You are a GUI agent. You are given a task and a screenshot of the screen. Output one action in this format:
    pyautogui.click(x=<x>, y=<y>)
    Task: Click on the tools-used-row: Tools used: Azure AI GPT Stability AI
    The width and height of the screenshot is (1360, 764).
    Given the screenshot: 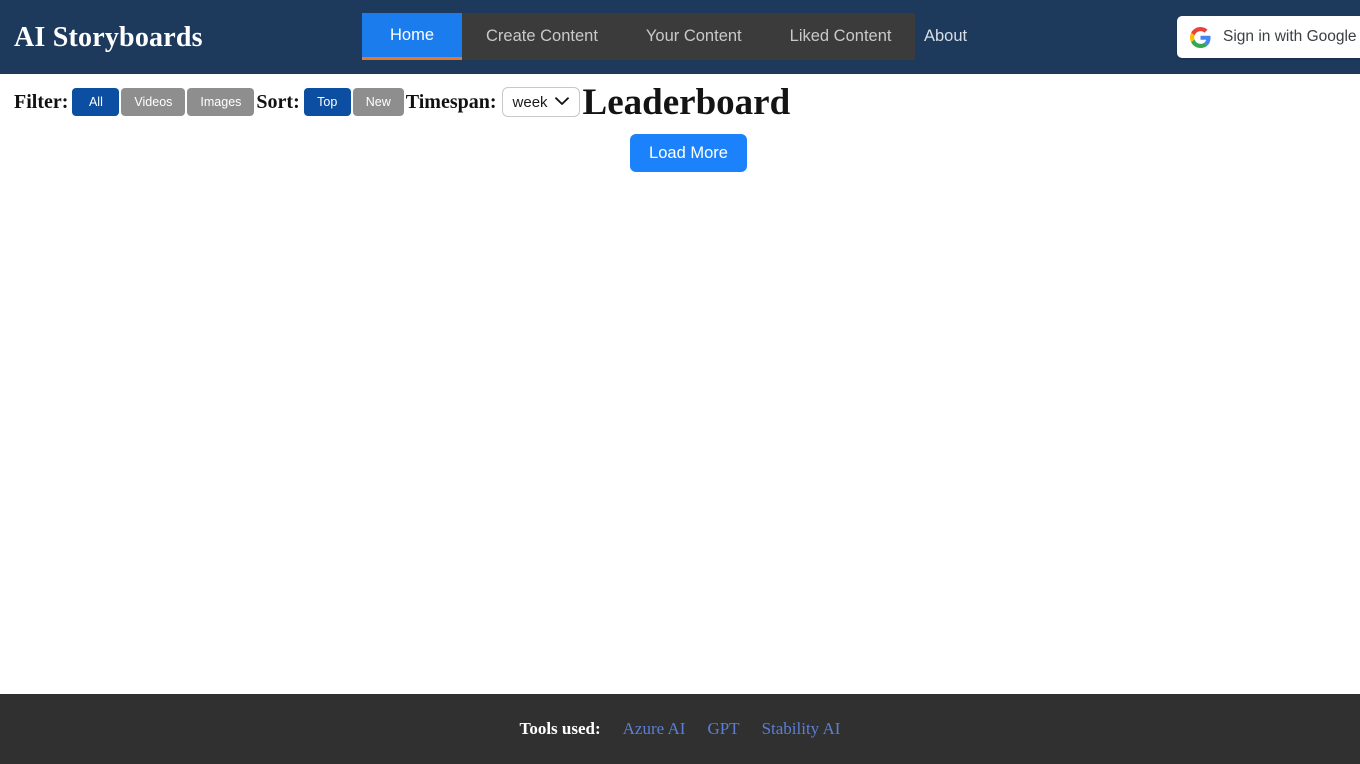 What is the action you would take?
    pyautogui.click(x=680, y=729)
    